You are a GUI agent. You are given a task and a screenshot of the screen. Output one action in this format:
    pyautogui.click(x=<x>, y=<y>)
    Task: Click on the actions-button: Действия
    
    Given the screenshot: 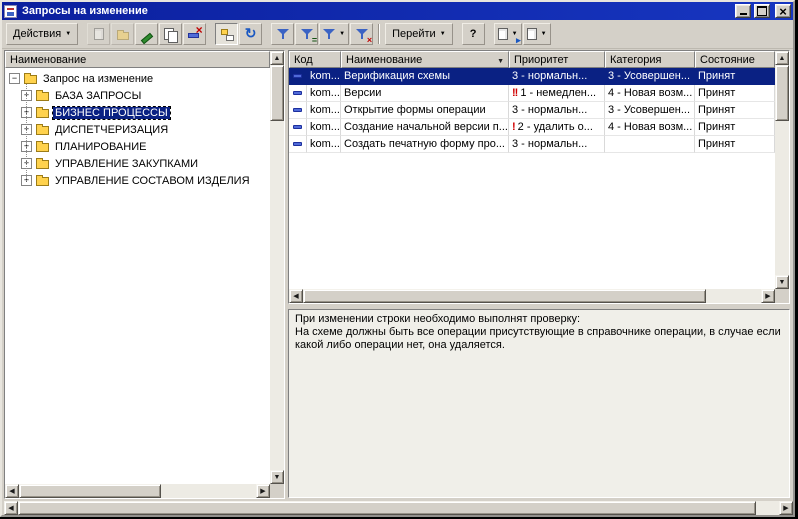 What is the action you would take?
    pyautogui.click(x=42, y=34)
    